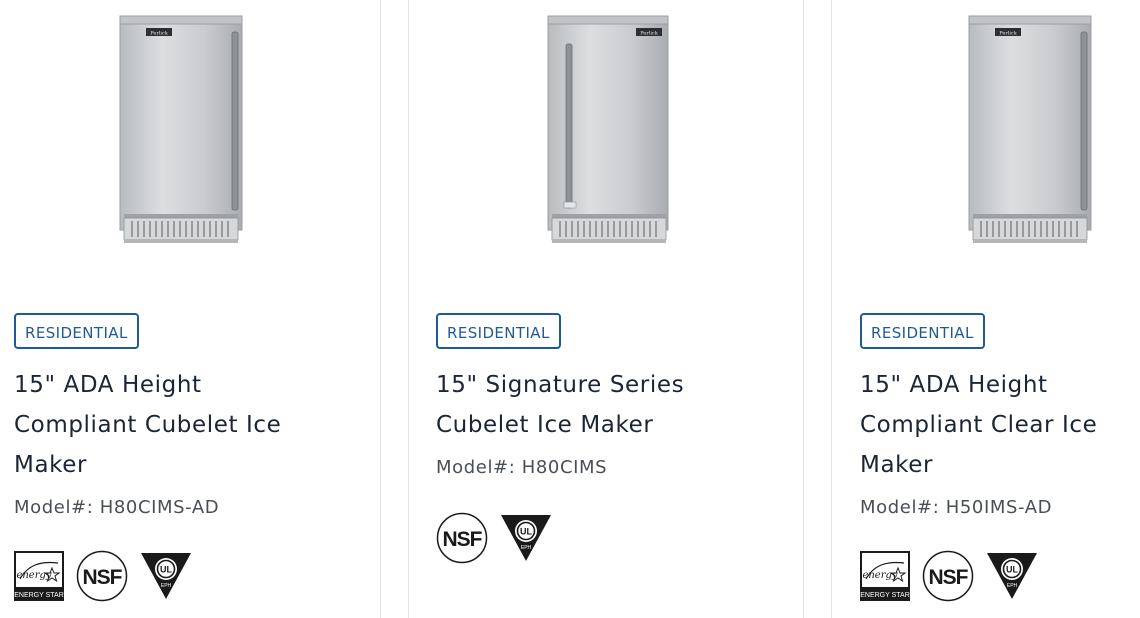 Image resolution: width=1140 pixels, height=618 pixels. I want to click on model-number: Model#: H80CIMS-AD, so click(117, 507).